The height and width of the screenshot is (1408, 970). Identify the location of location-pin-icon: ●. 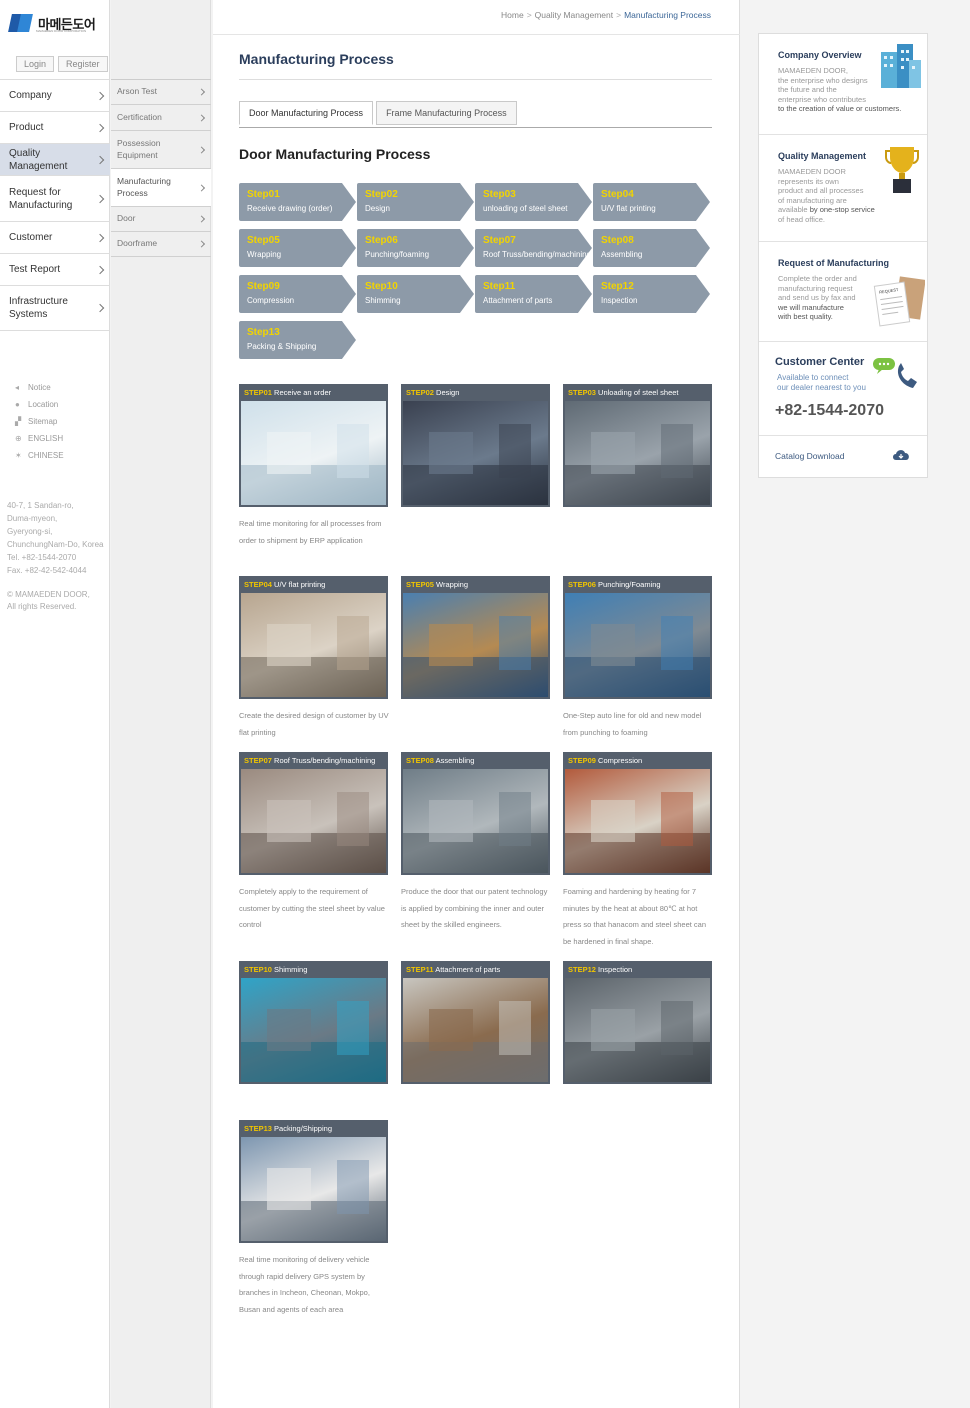
(17, 404).